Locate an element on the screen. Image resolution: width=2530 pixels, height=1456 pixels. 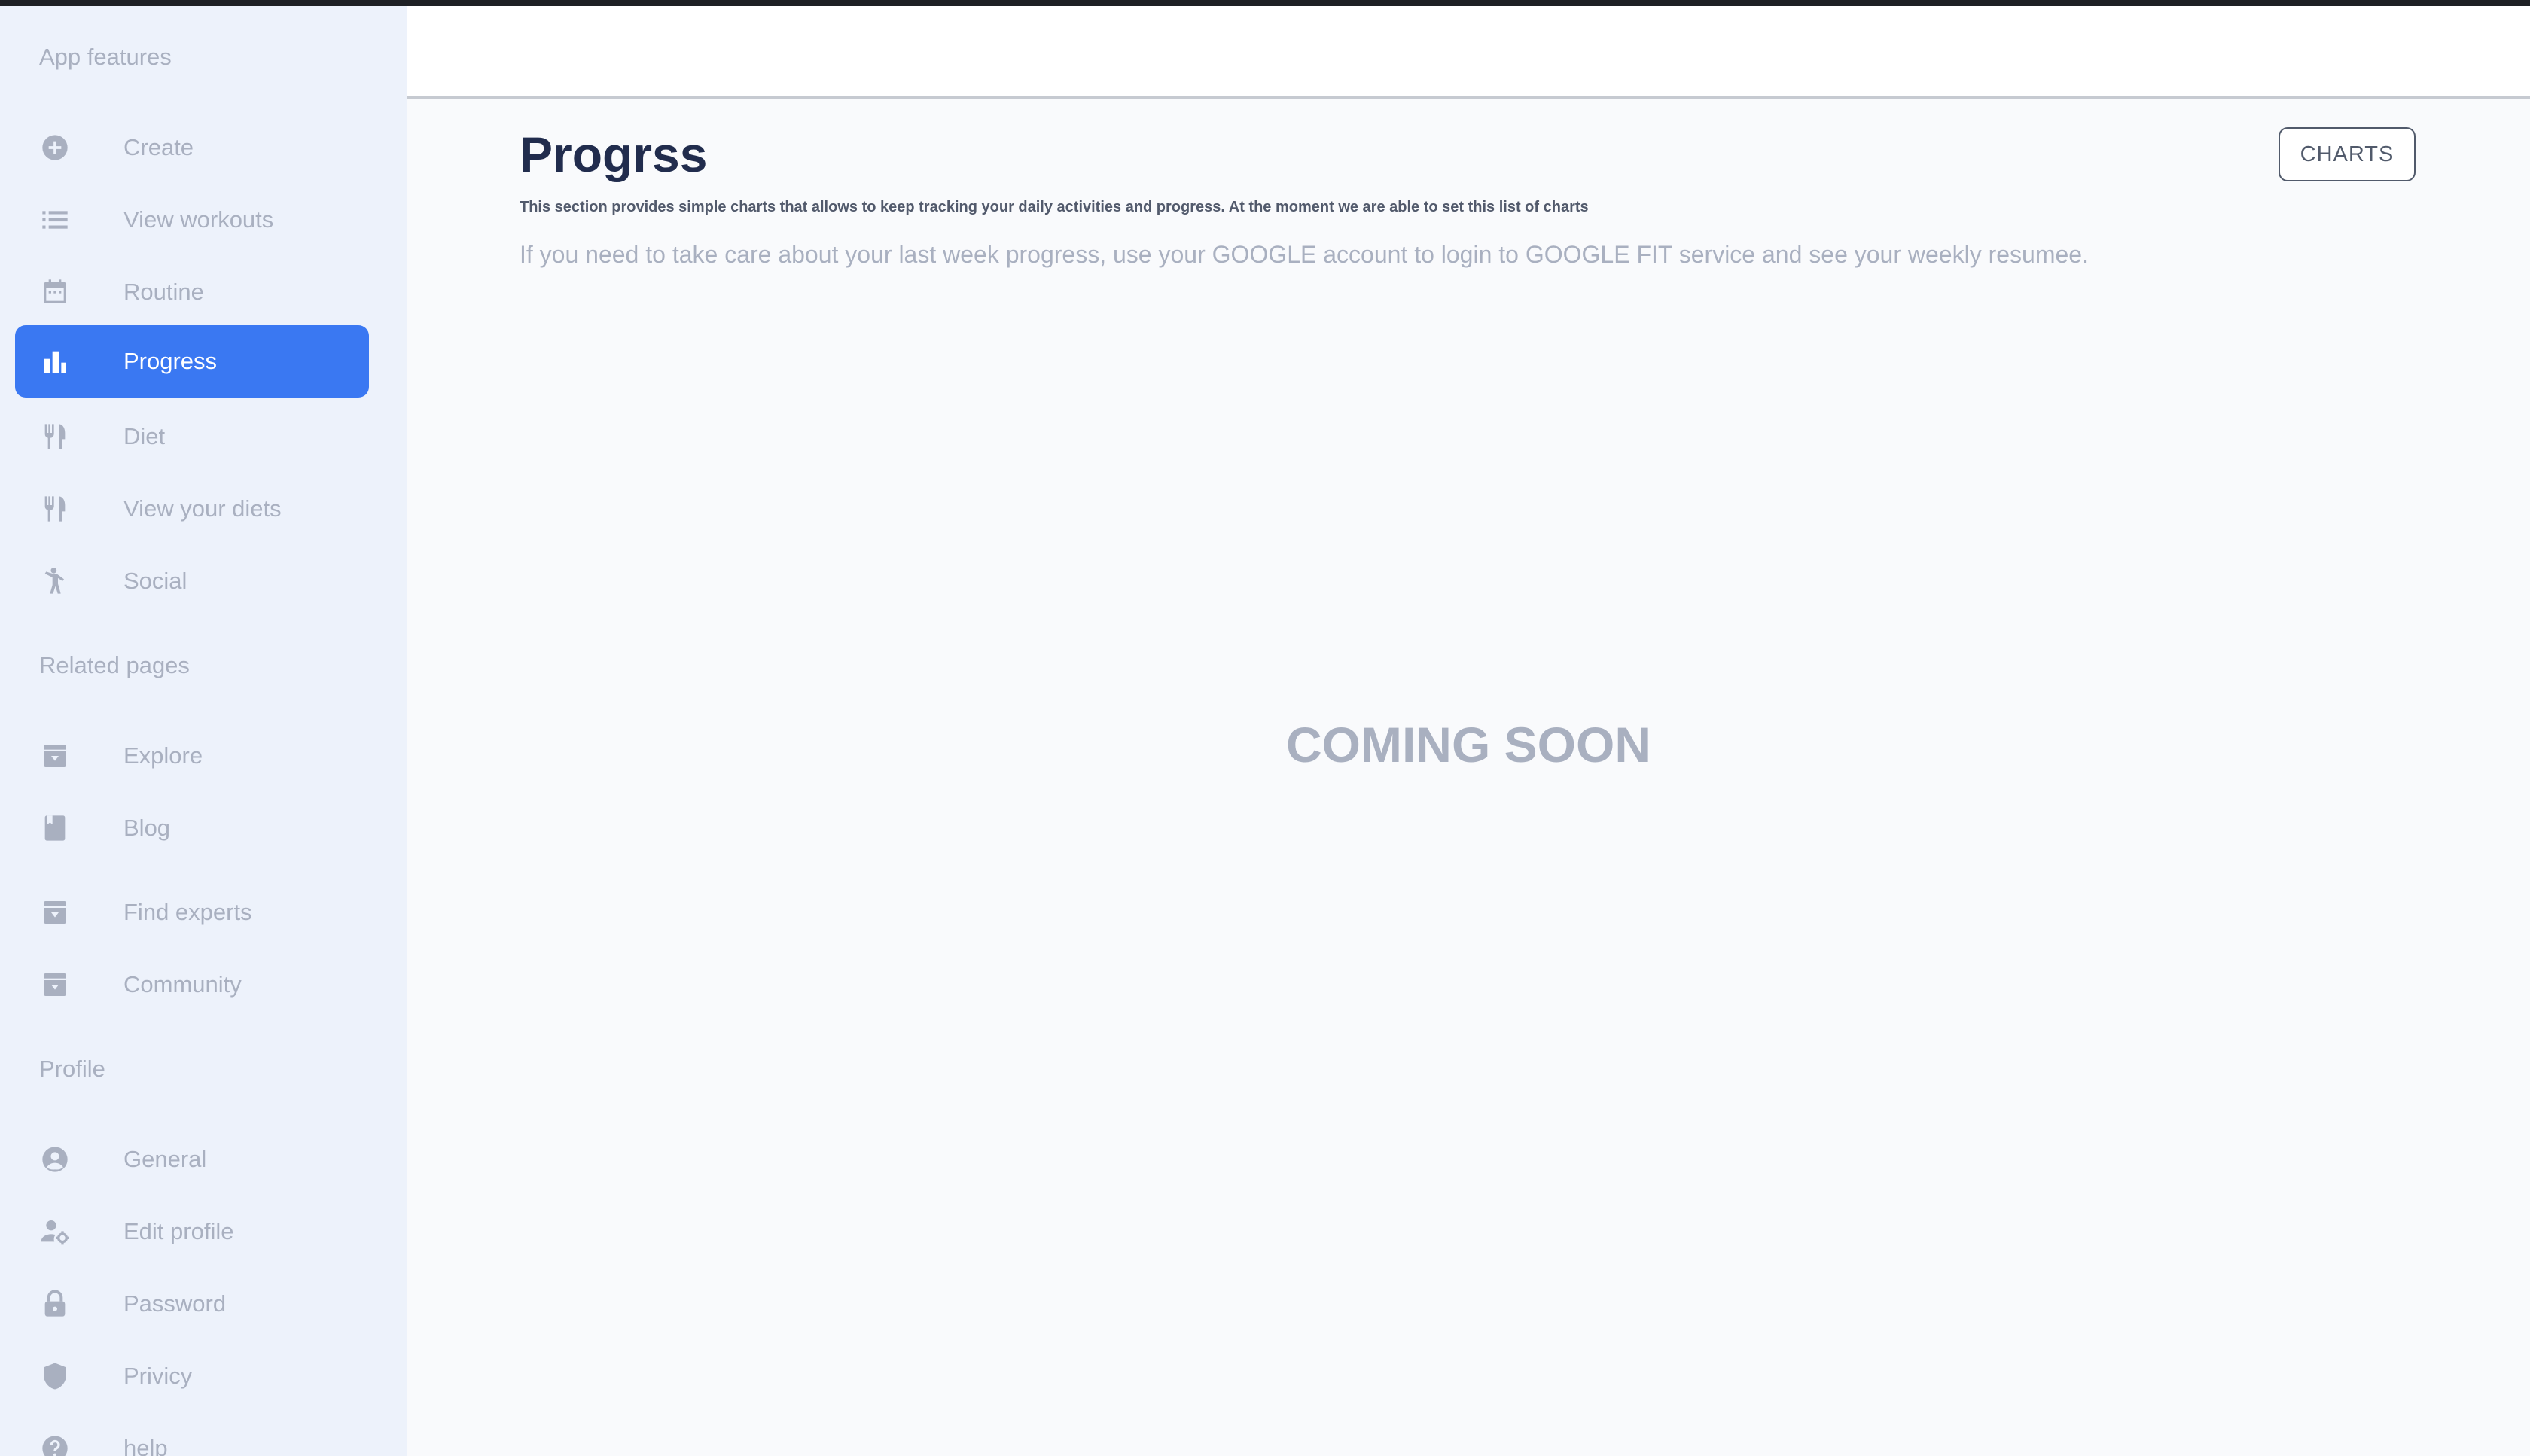
sidebar-item-find-experts: Find experts is located at coordinates (192, 912).